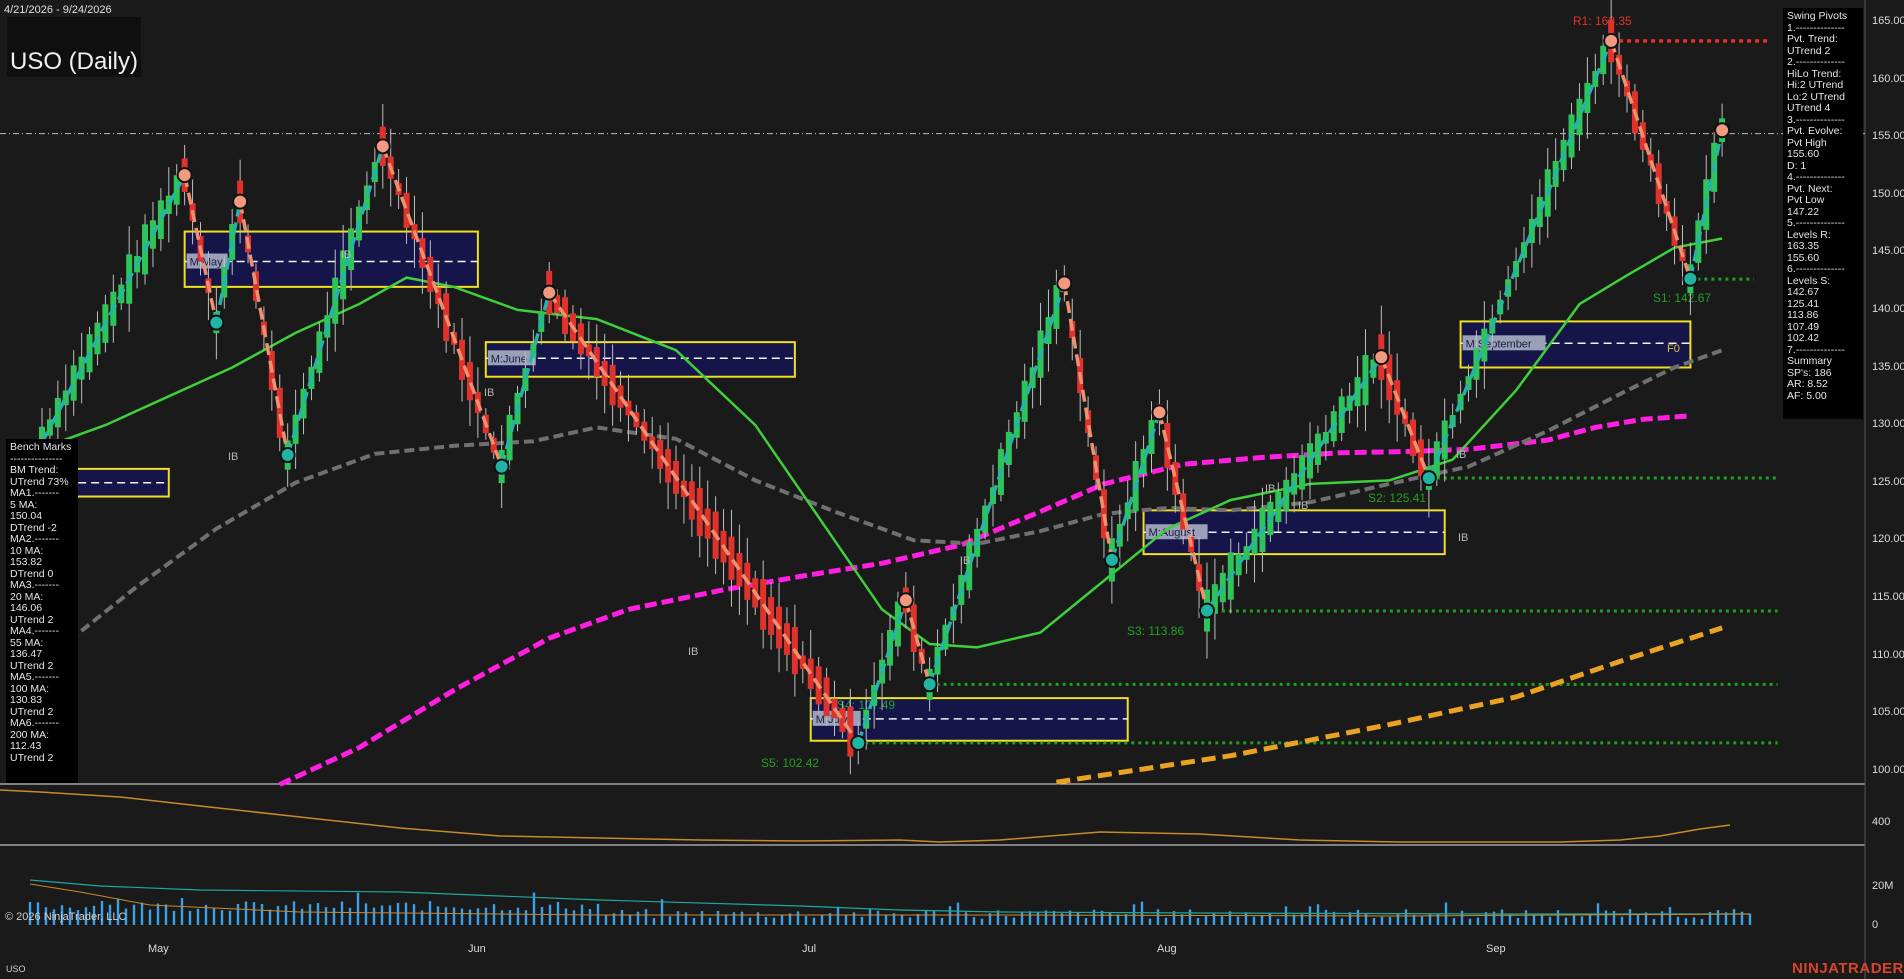  What do you see at coordinates (34, 631) in the screenshot?
I see `bench-panel-line: MA4.-------` at bounding box center [34, 631].